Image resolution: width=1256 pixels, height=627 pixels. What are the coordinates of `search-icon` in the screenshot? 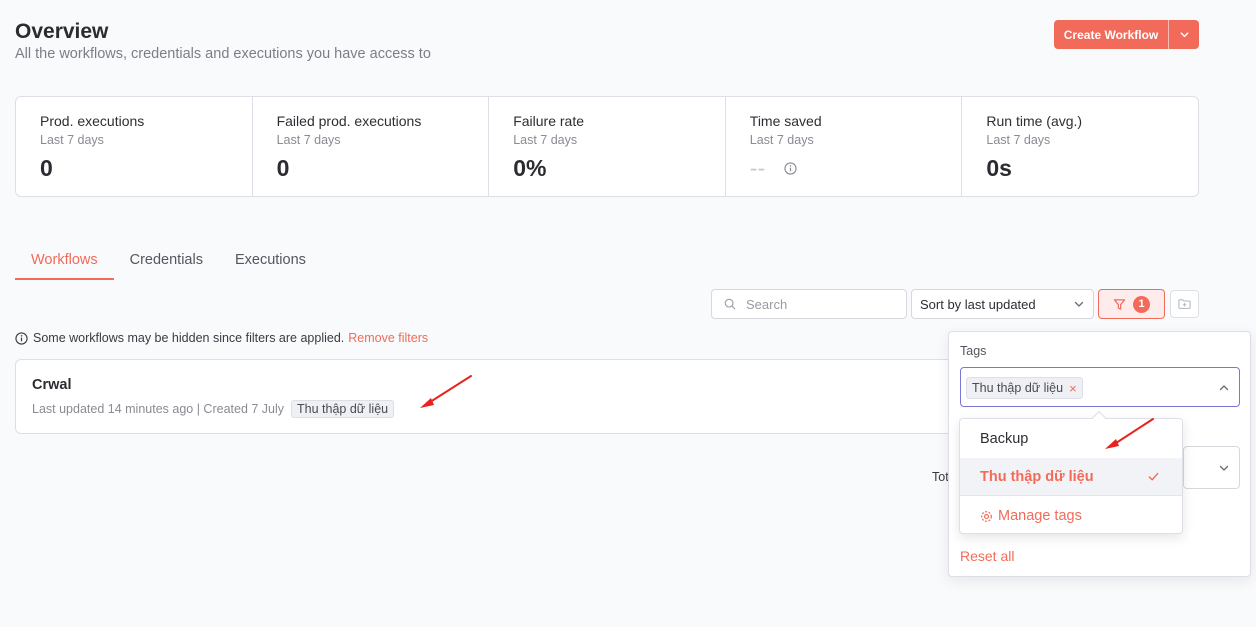 It's located at (730, 304).